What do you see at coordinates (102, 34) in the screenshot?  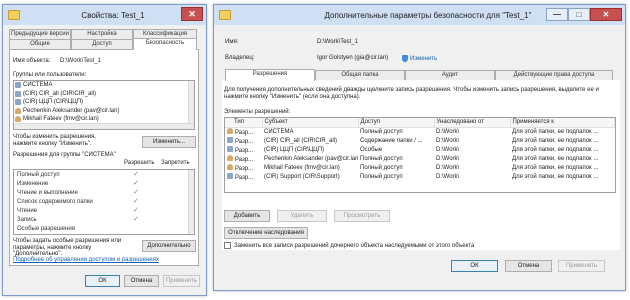 I see `tab-customize: Настройка` at bounding box center [102, 34].